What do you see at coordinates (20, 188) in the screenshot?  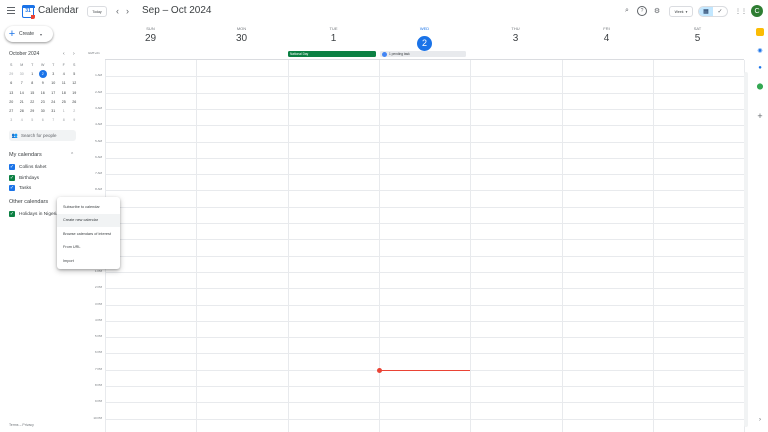 I see `calendar-item-tasks: ✓ Tasks` at bounding box center [20, 188].